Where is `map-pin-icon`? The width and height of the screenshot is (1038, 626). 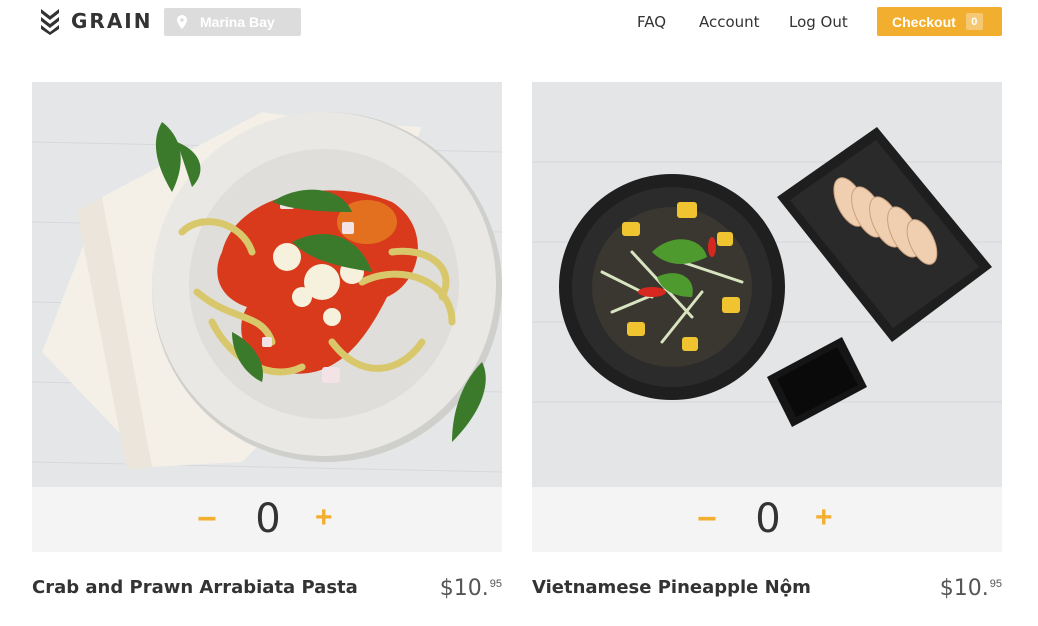 map-pin-icon is located at coordinates (182, 22).